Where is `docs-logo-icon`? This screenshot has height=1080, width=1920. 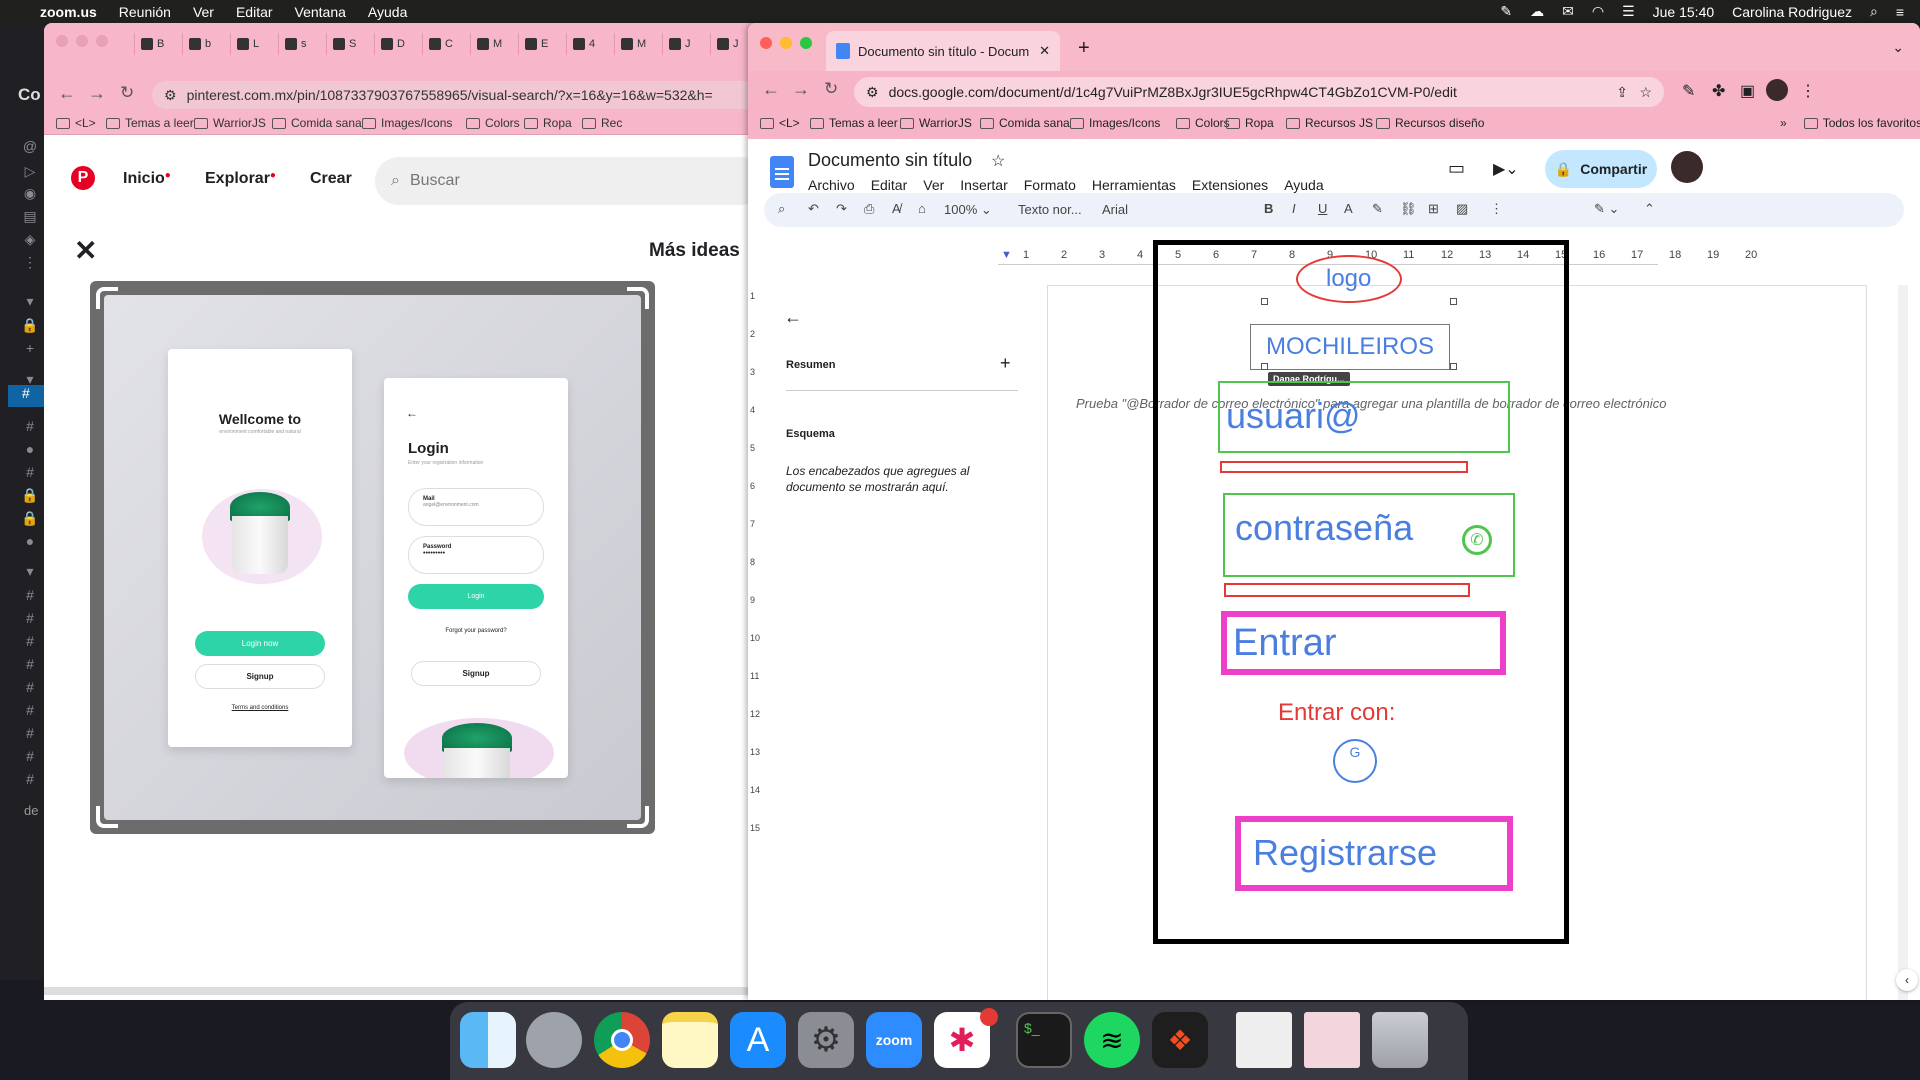
docs-logo-icon is located at coordinates (782, 172).